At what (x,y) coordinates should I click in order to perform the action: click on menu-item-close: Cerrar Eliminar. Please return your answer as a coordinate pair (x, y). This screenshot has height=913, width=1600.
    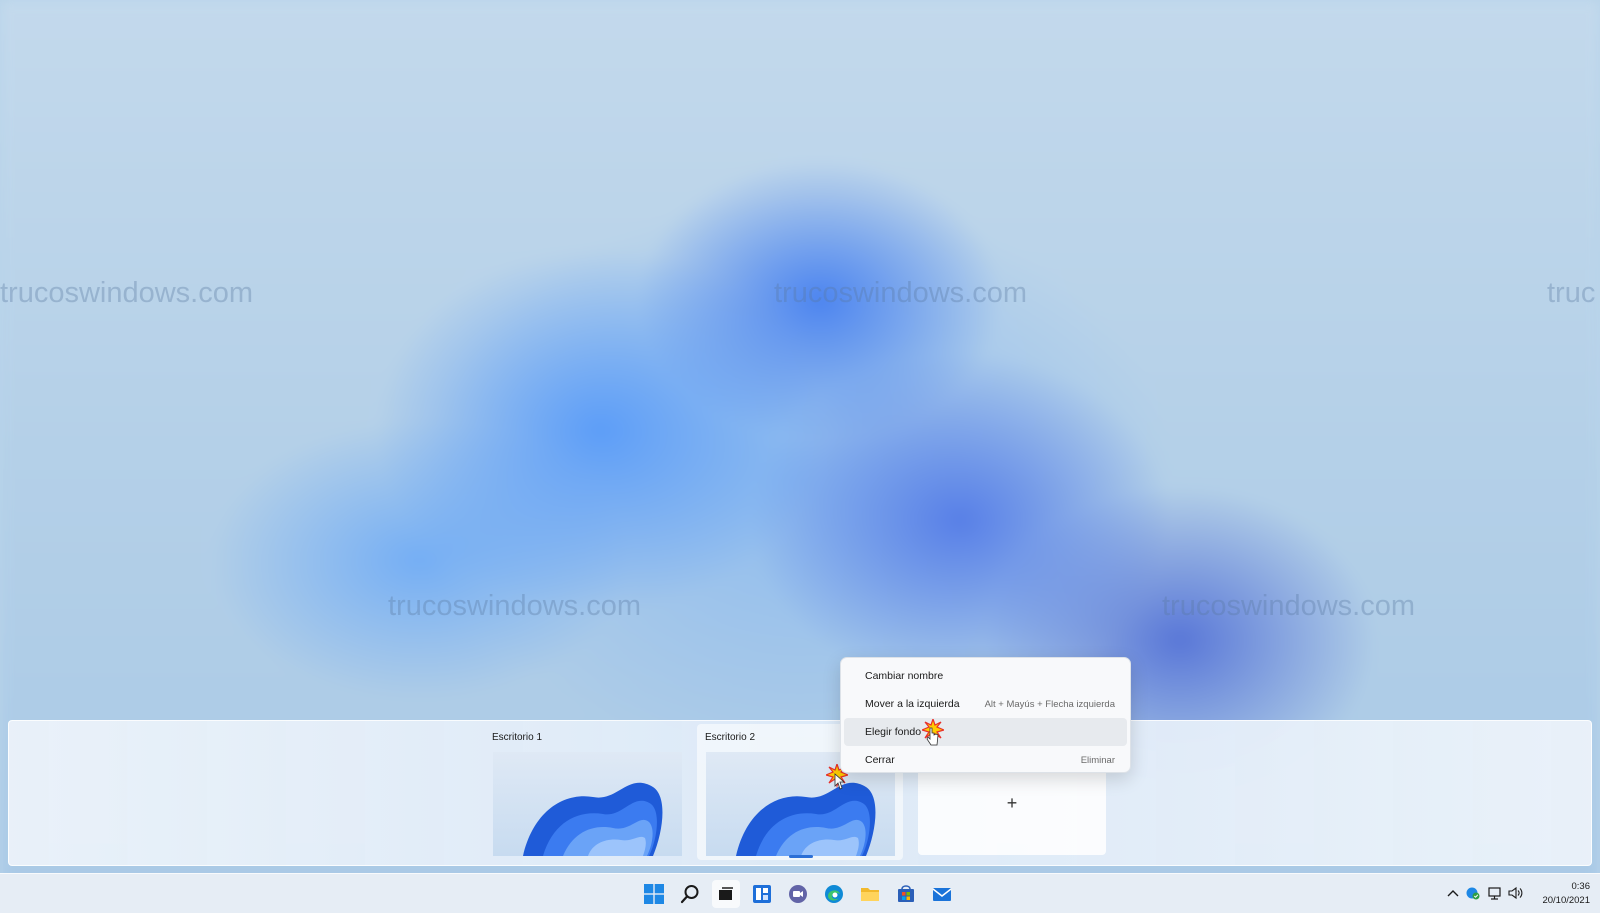
    Looking at the image, I should click on (985, 760).